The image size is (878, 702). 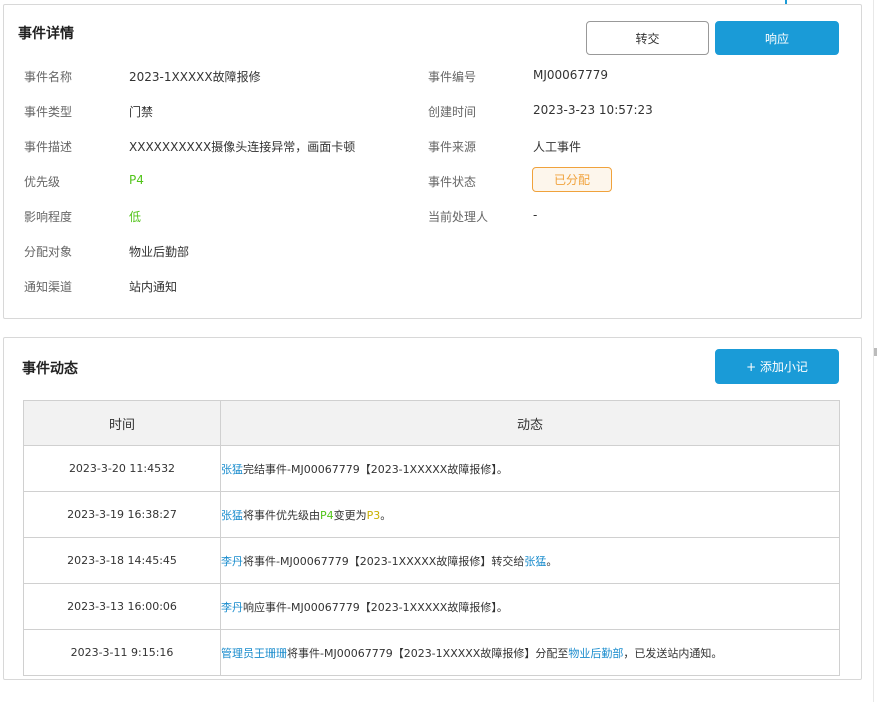 What do you see at coordinates (159, 252) in the screenshot?
I see `assignee-value: 物业后勤部` at bounding box center [159, 252].